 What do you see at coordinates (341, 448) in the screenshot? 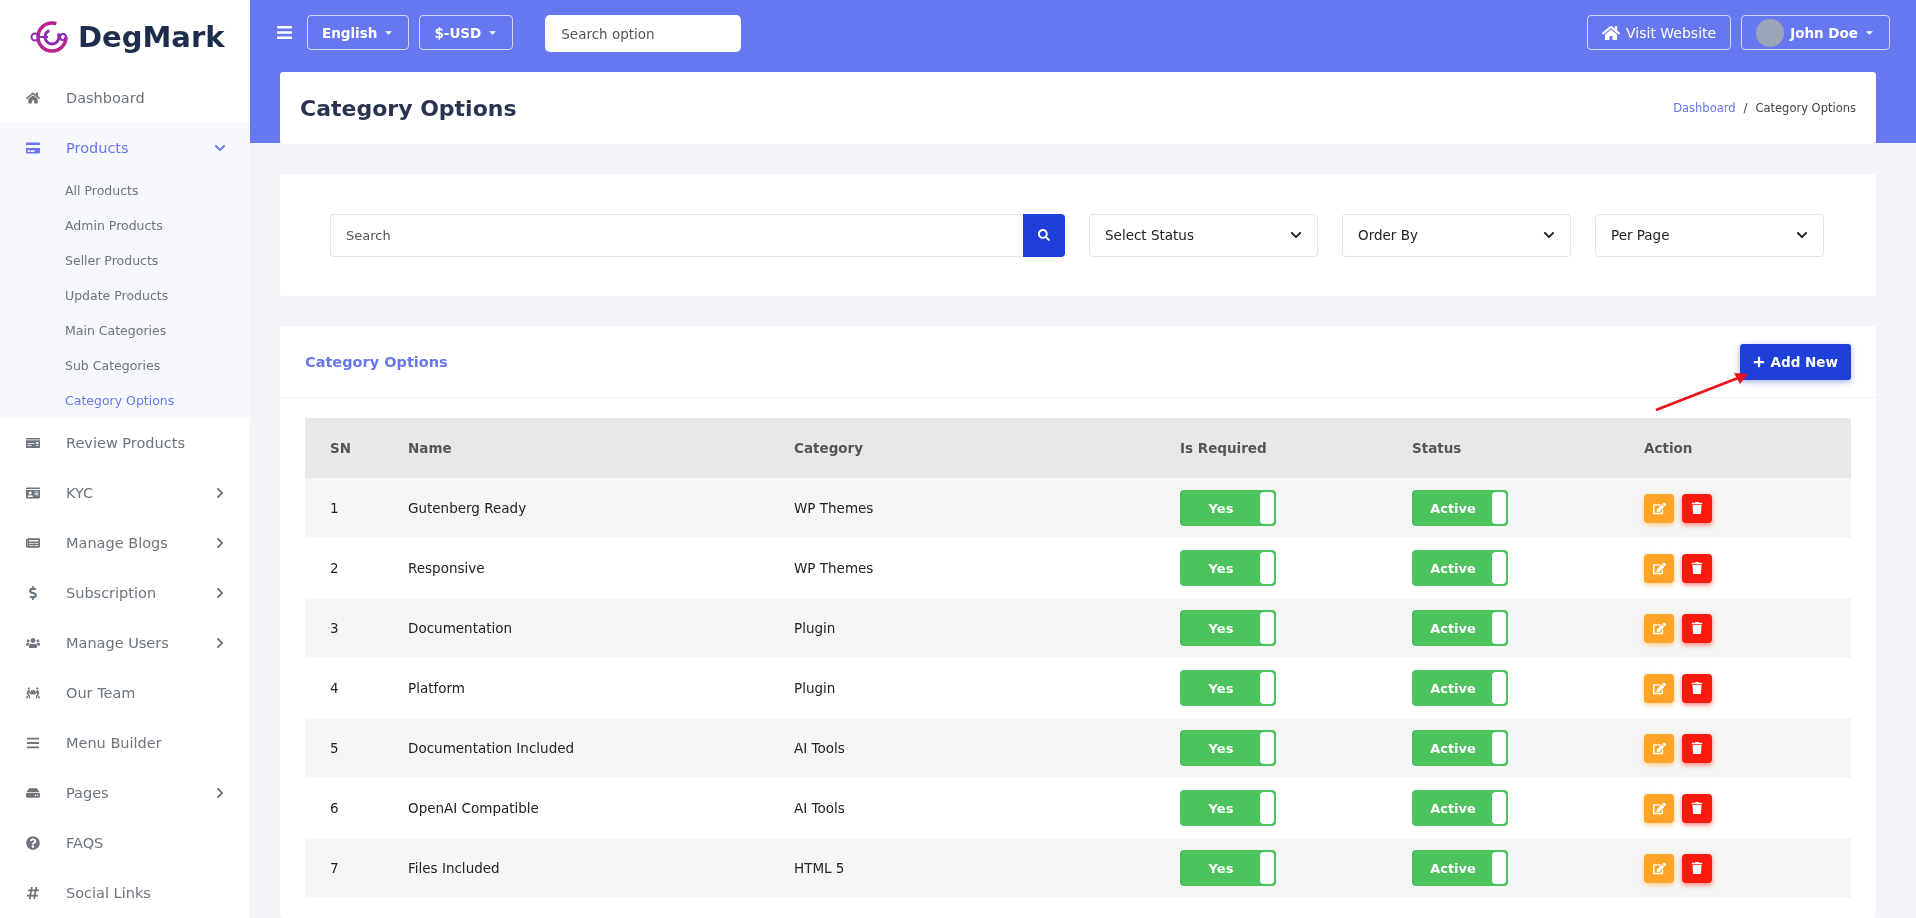
I see `column-header: SN` at bounding box center [341, 448].